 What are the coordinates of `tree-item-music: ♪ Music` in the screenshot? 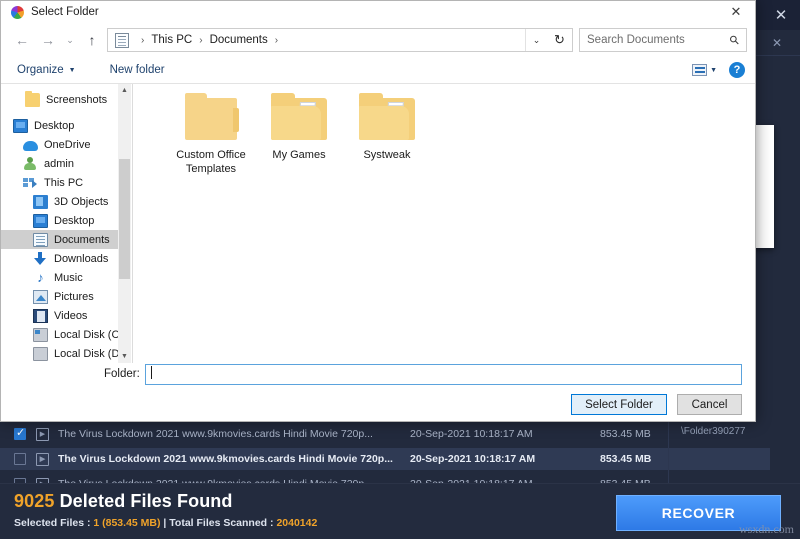 It's located at (66, 277).